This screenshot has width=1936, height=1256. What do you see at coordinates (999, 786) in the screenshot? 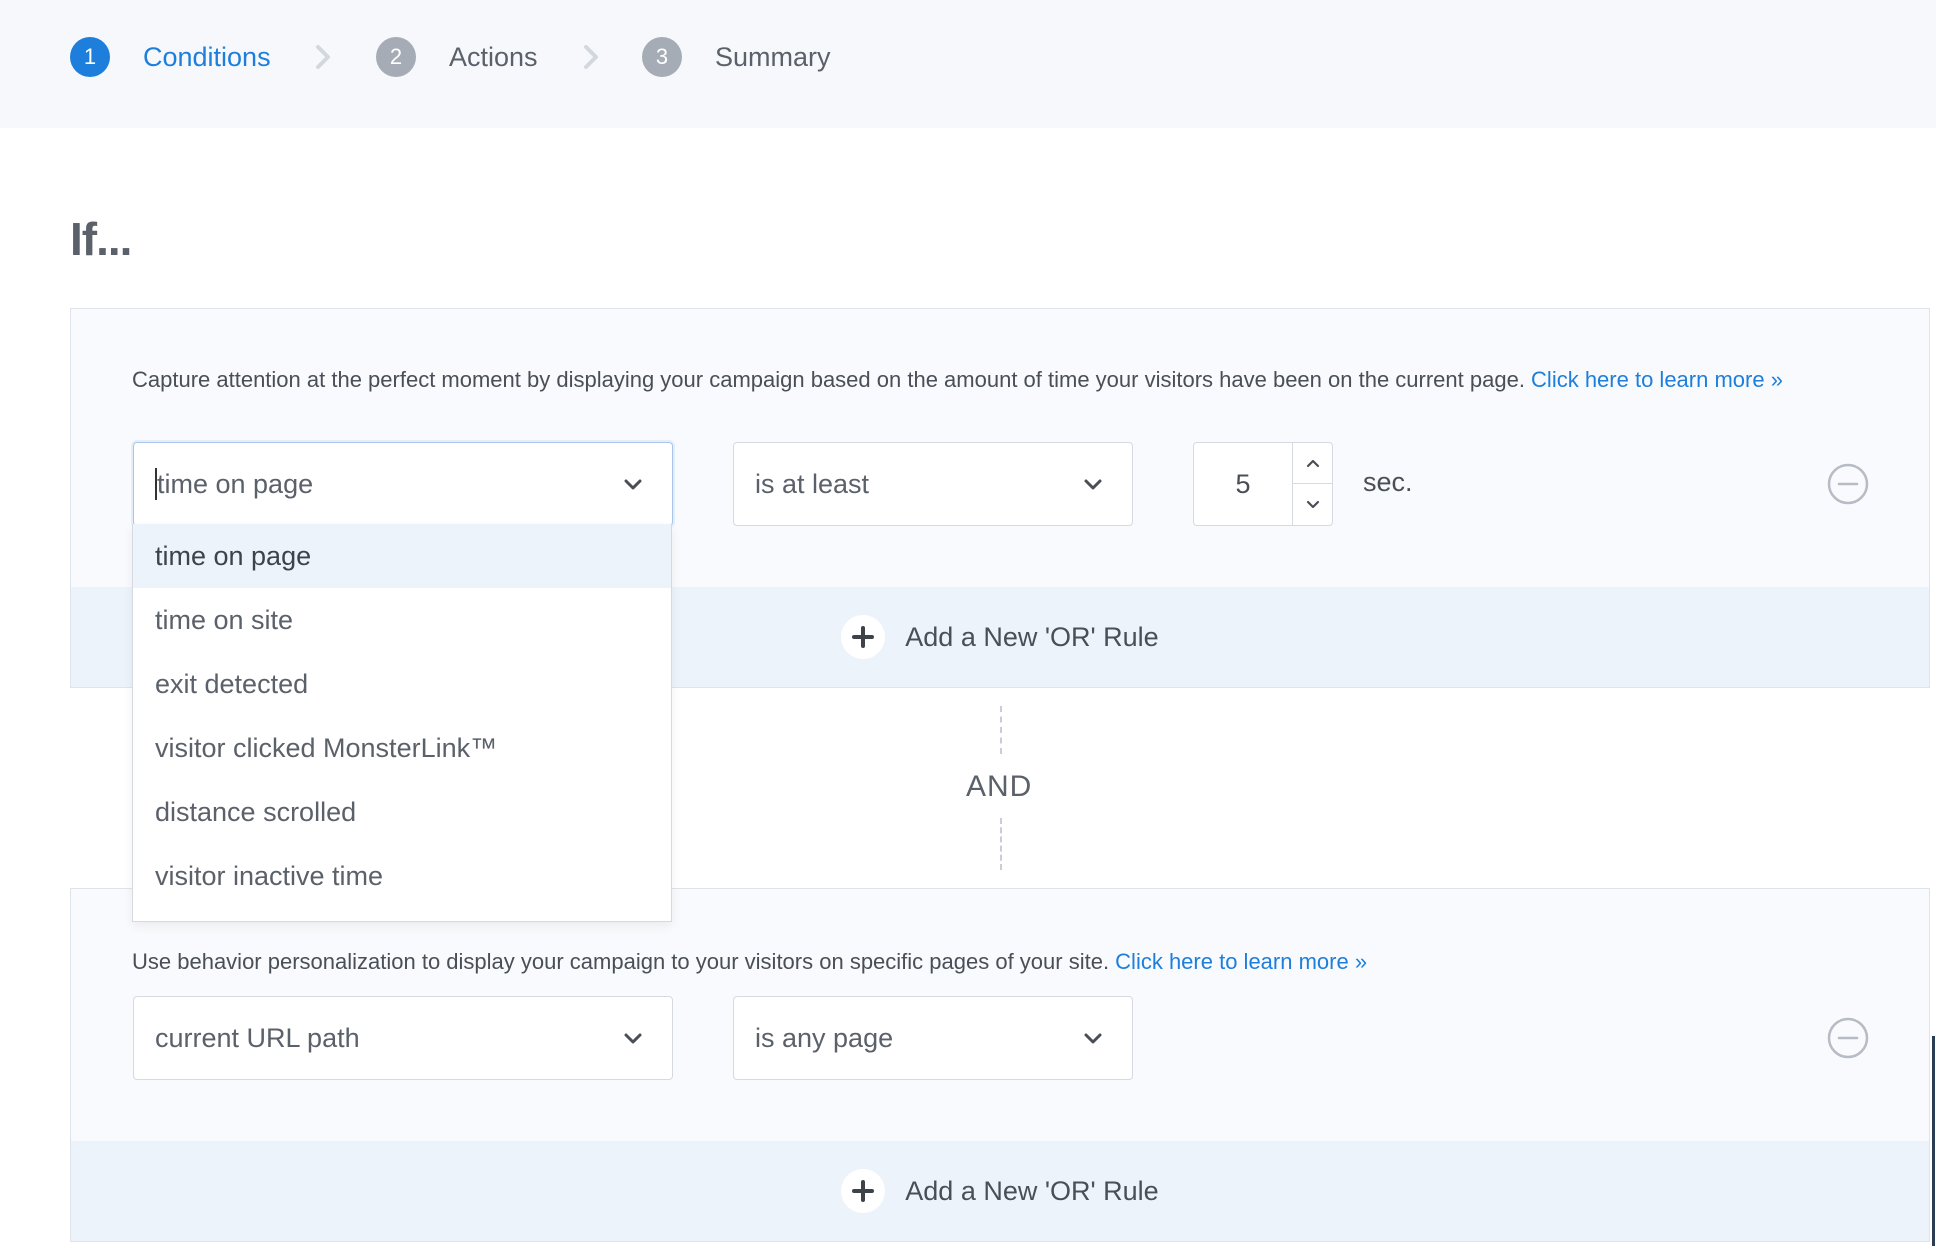
I see `and-connector-label: AND` at bounding box center [999, 786].